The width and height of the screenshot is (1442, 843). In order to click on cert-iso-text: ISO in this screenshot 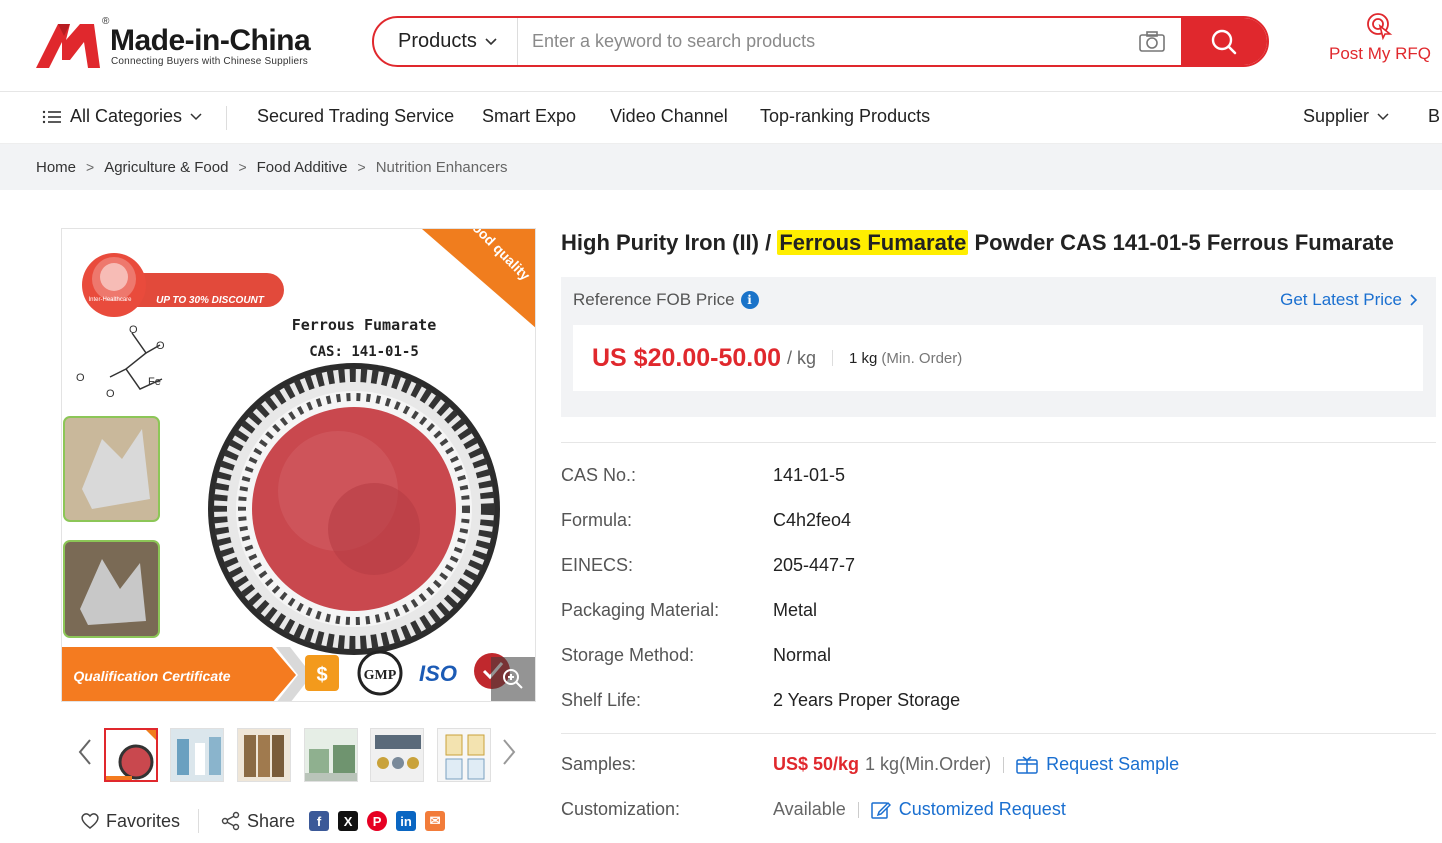, I will do `click(438, 673)`.